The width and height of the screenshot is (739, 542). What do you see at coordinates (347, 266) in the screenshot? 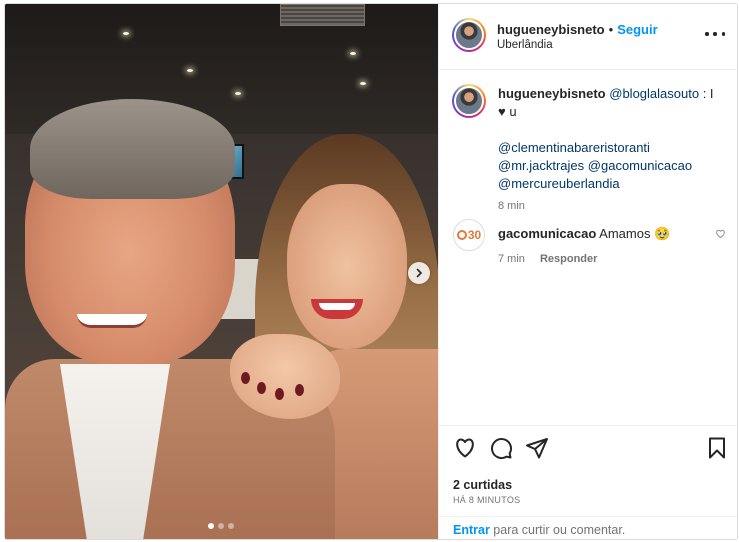
I see `photo-woman-face` at bounding box center [347, 266].